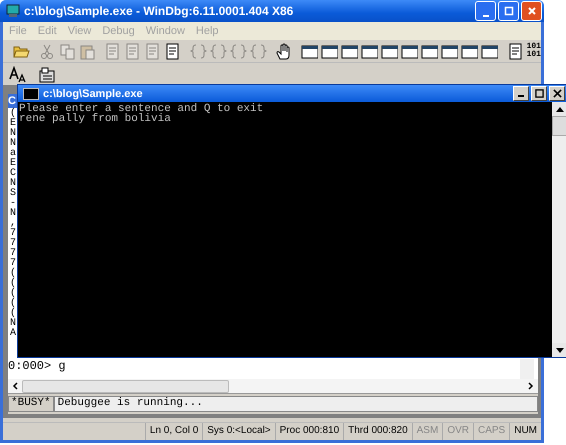 This screenshot has width=566, height=445. Describe the element at coordinates (13, 11) in the screenshot. I see `app-icon` at that location.